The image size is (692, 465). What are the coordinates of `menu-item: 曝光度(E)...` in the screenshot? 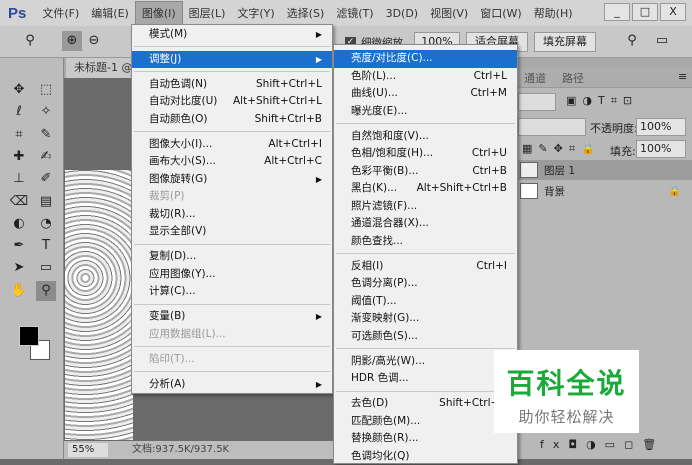 It's located at (425, 112).